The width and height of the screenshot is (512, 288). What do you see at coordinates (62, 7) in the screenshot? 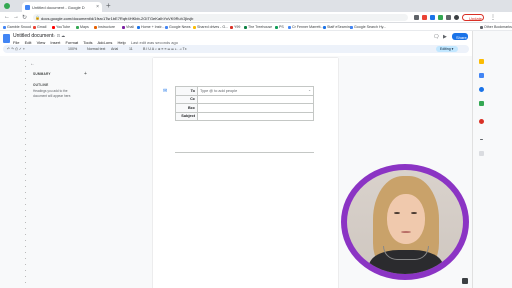
I see `browser-tab: Untitled document - Google D ×` at bounding box center [62, 7].